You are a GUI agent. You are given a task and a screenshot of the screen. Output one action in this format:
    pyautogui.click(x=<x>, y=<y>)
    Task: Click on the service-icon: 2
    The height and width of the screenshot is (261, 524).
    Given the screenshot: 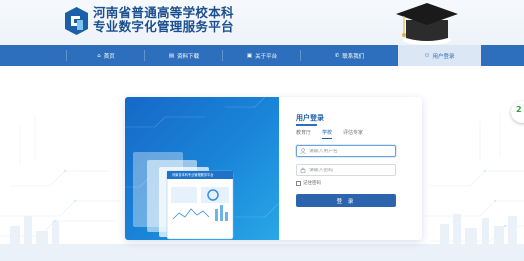 What is the action you would take?
    pyautogui.click(x=519, y=109)
    